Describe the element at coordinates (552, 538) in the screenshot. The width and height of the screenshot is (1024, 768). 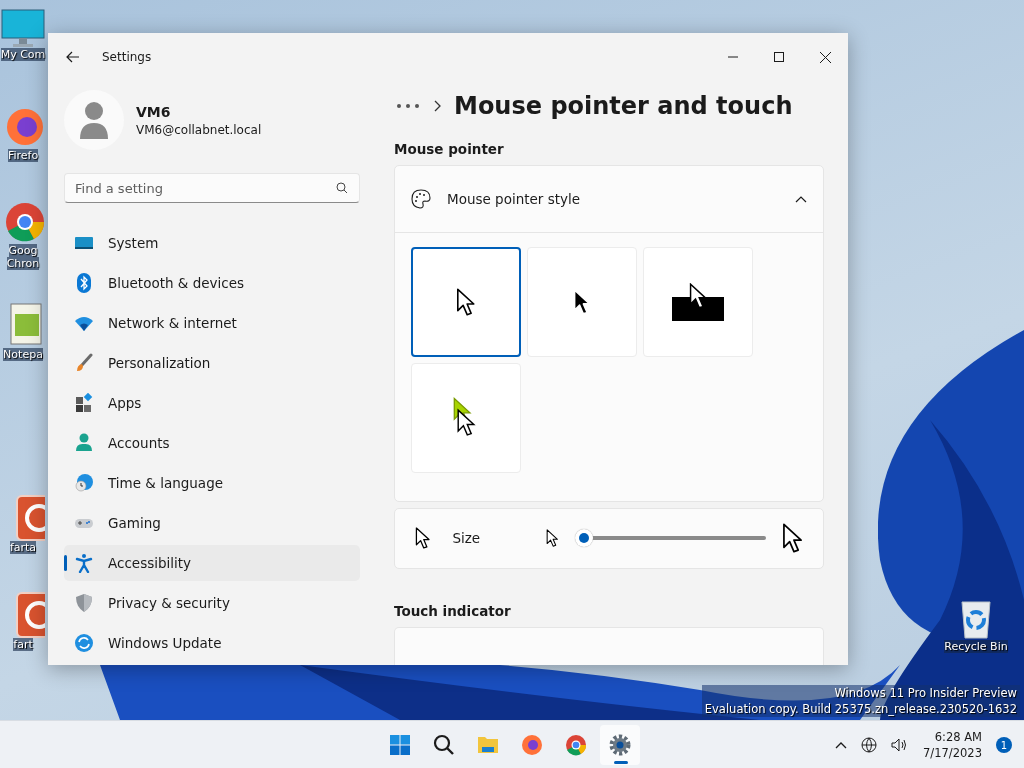
I see `small-pointer-icon` at that location.